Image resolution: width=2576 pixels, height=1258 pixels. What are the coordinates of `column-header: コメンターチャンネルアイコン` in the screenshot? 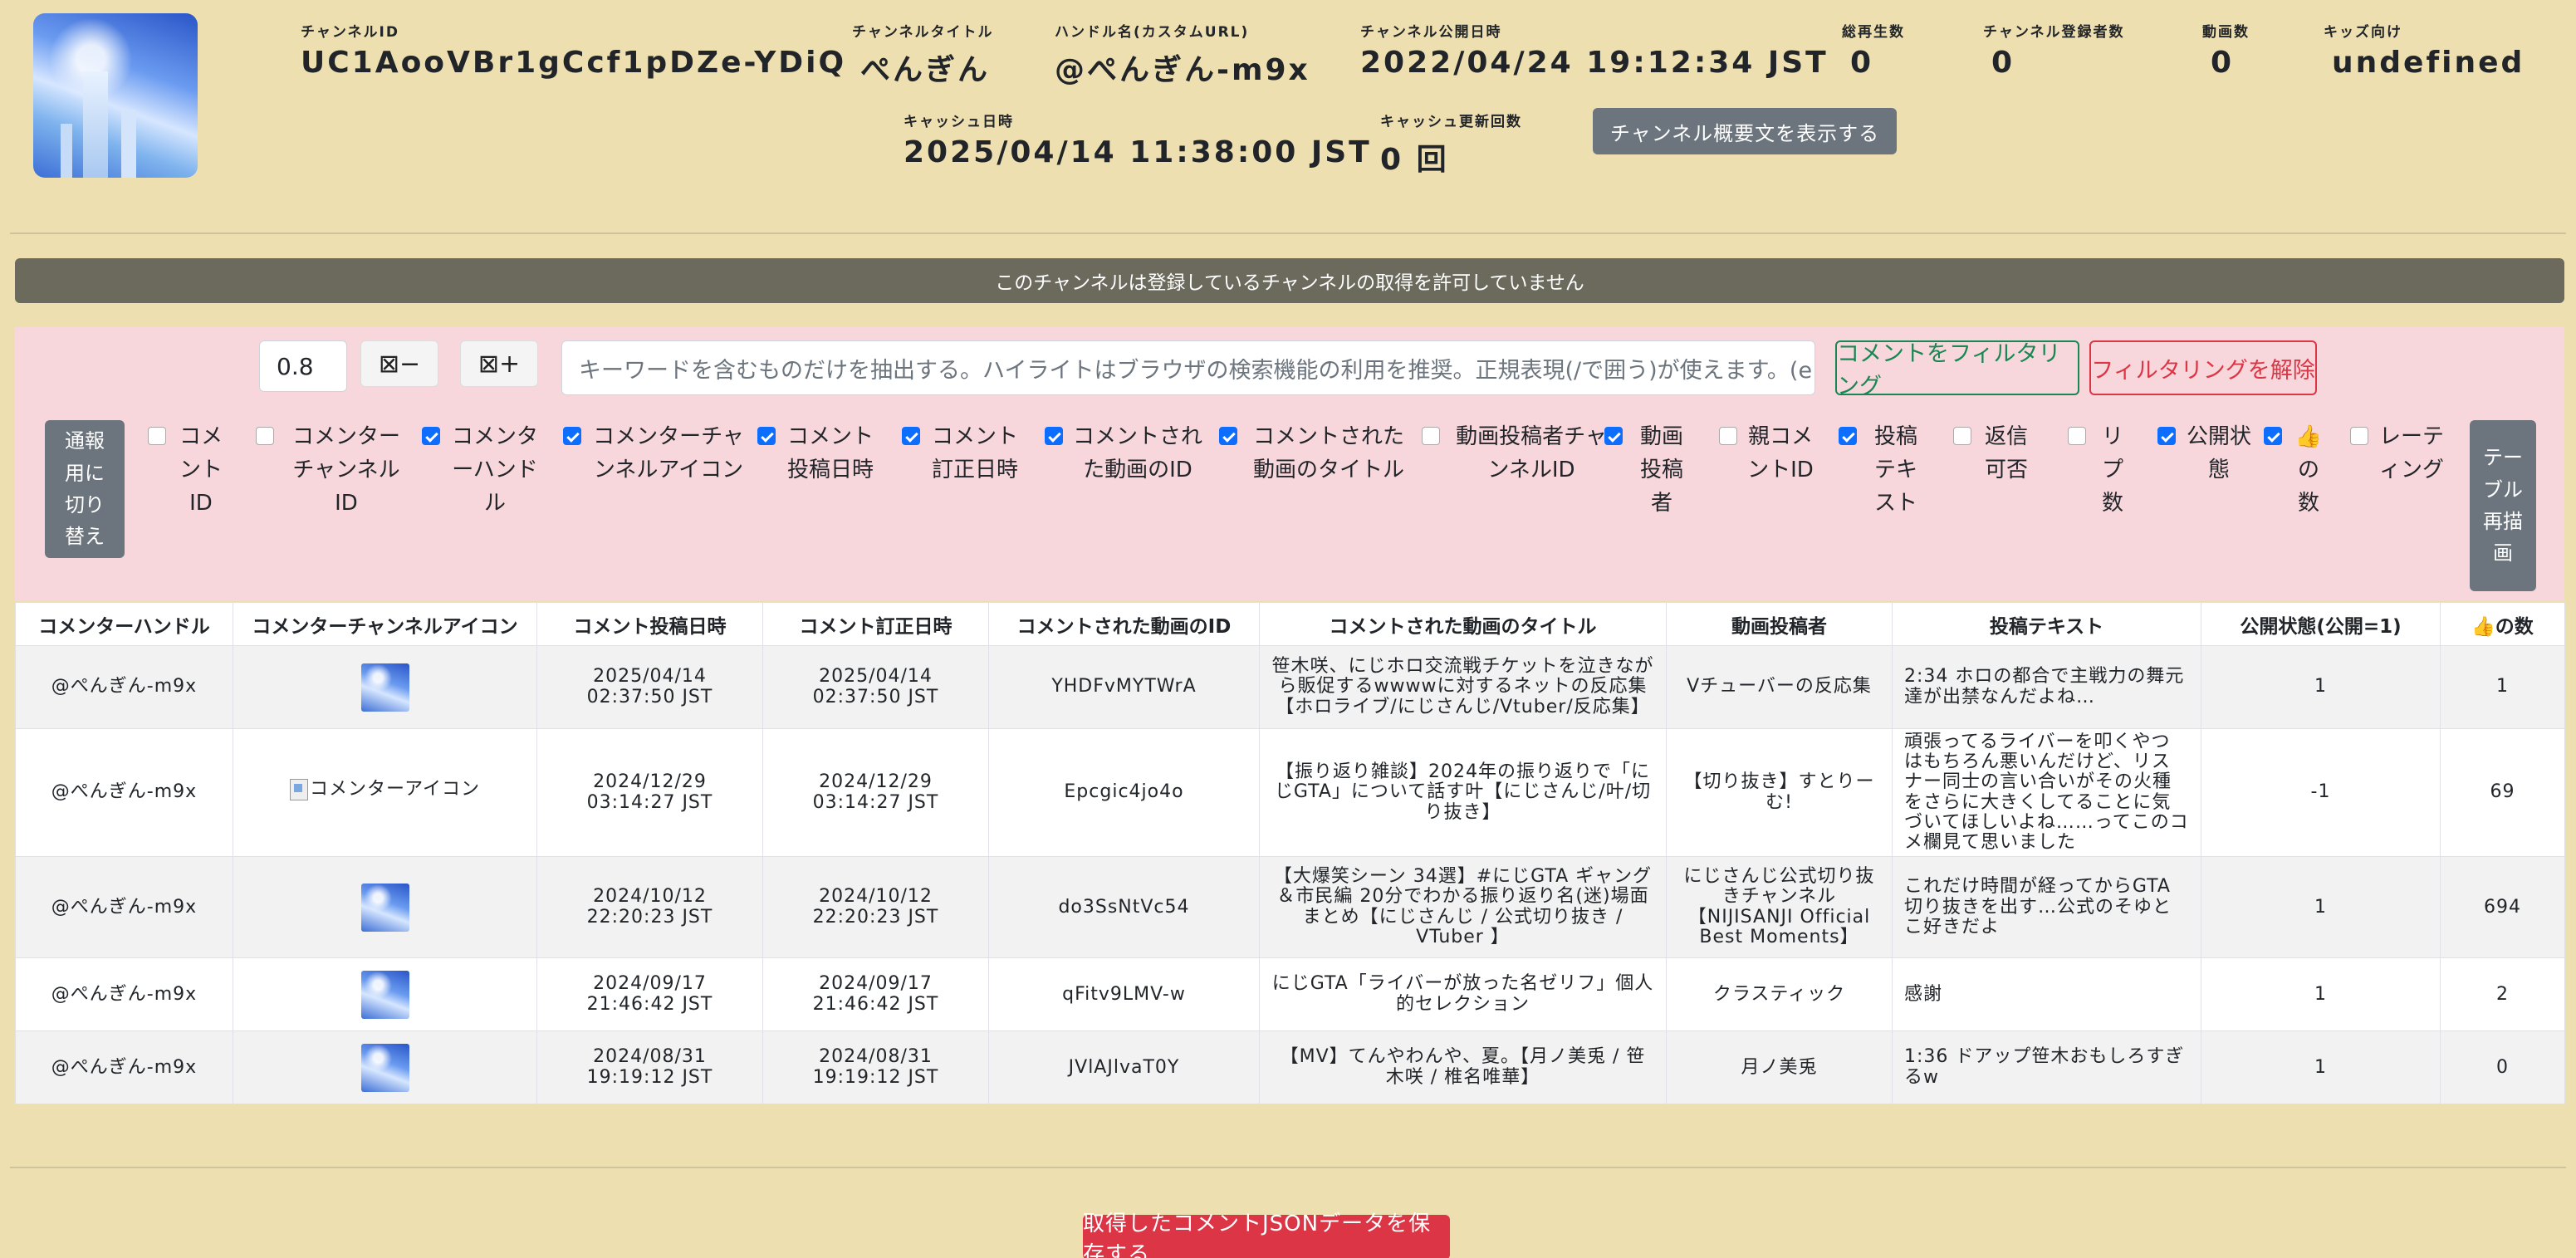 It's located at (385, 624).